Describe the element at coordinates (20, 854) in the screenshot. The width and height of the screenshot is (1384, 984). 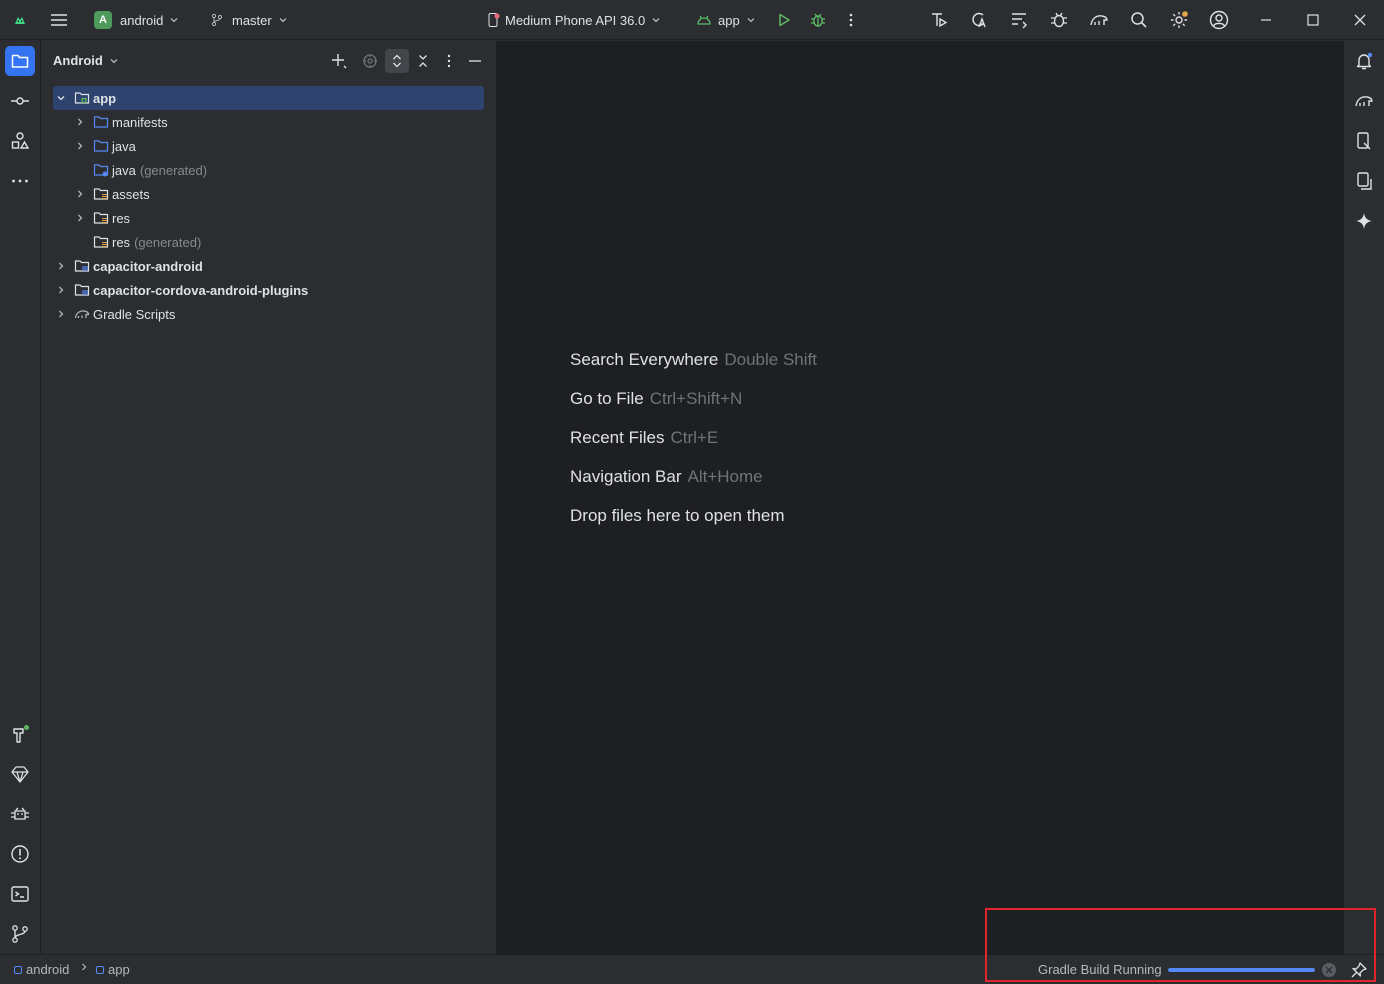
I see `problems-button` at that location.